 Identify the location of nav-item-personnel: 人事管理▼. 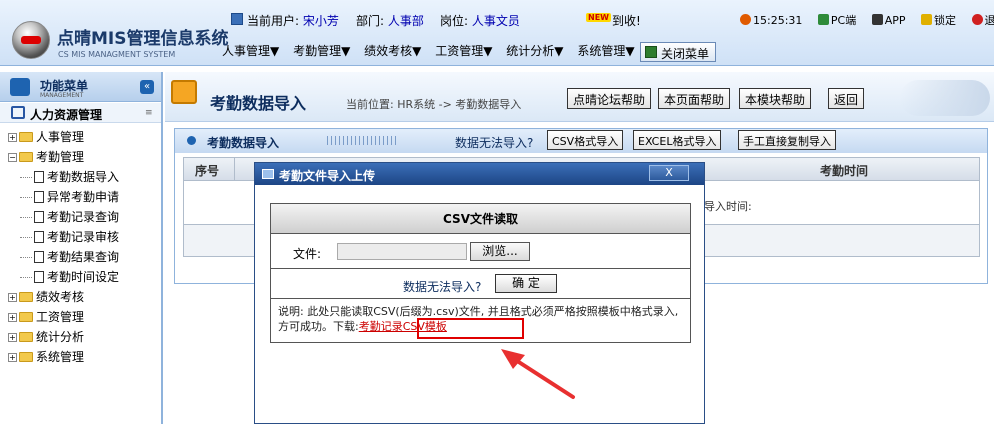
(250, 51).